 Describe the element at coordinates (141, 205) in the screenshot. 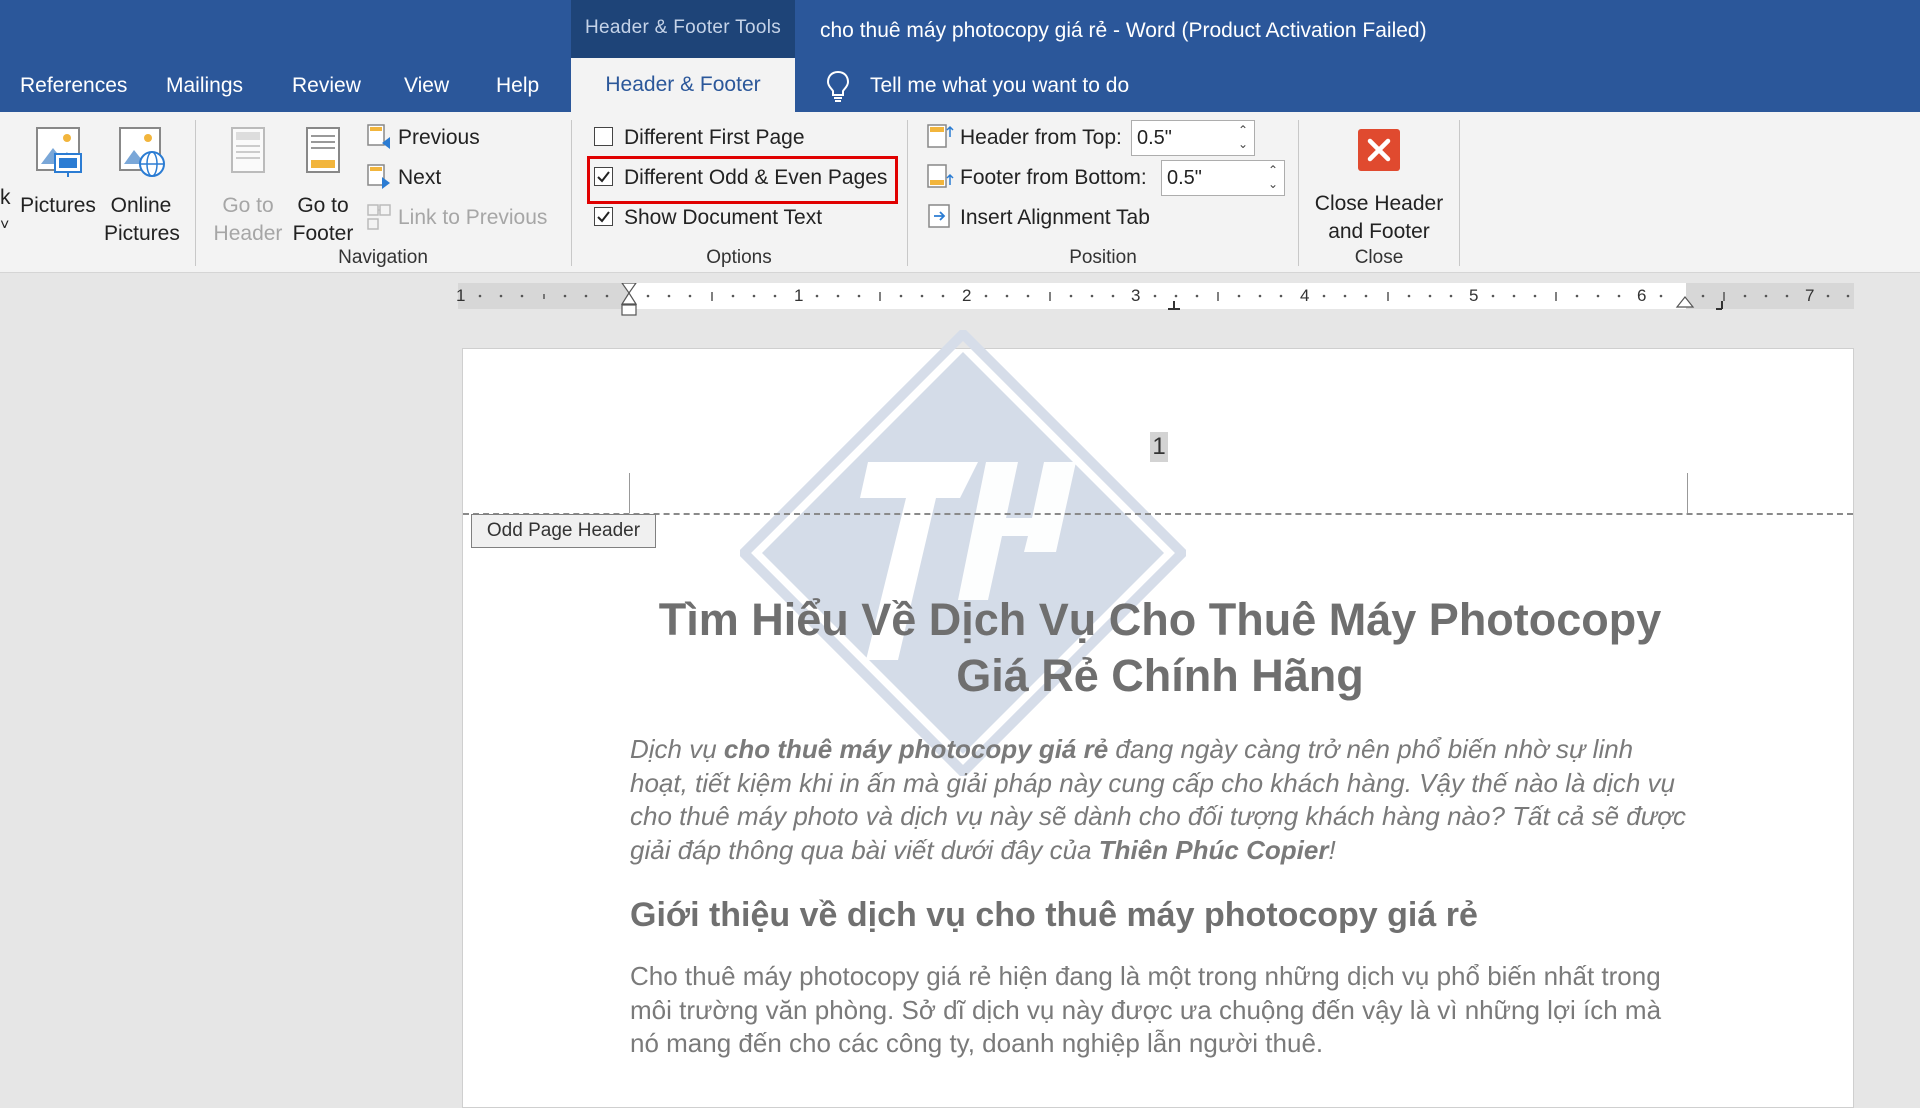

I see `online-pictures-label-1: Online` at that location.